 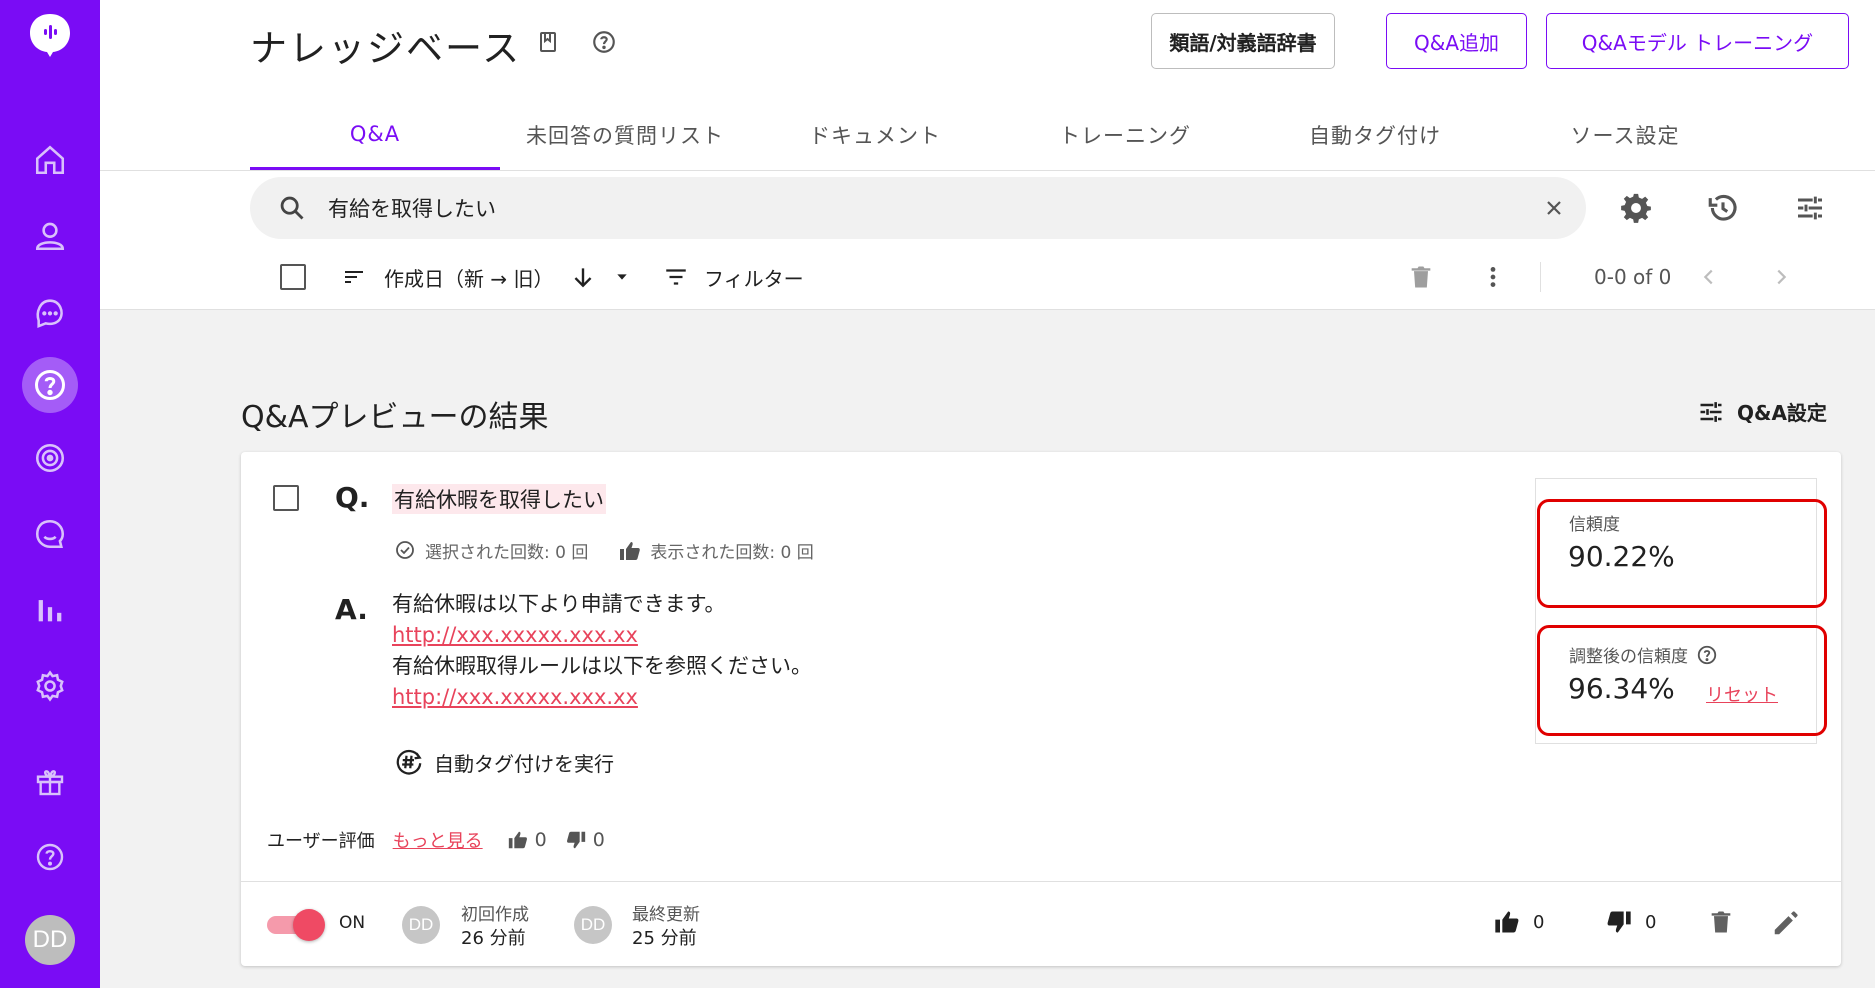 What do you see at coordinates (321, 841) in the screenshot?
I see `rating-label: ユーザー評価` at bounding box center [321, 841].